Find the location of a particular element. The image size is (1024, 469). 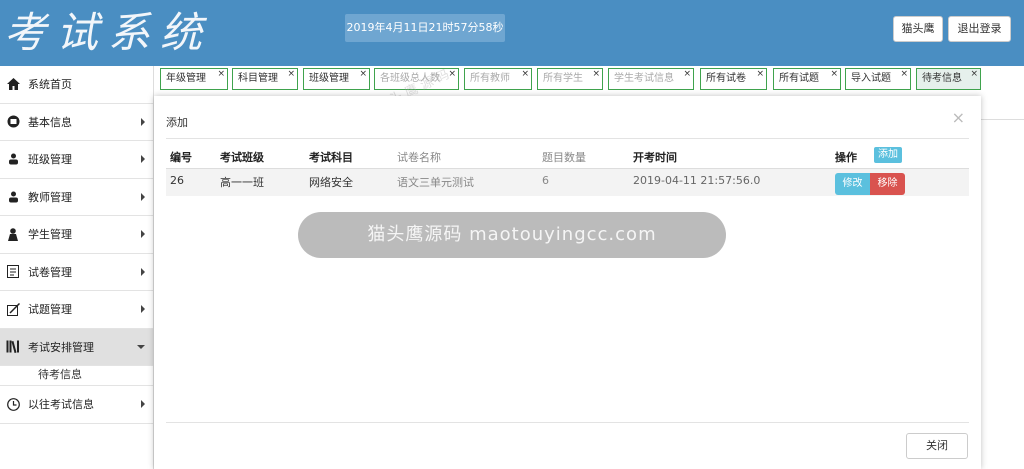

watermark-banner: 猫头鹰源码 maotouyingcc.com is located at coordinates (512, 235).